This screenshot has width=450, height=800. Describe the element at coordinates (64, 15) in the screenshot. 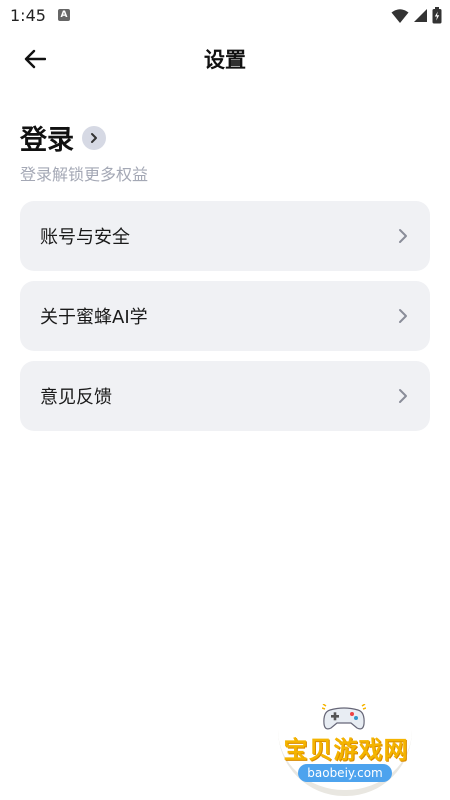

I see `notification-icon: A` at that location.